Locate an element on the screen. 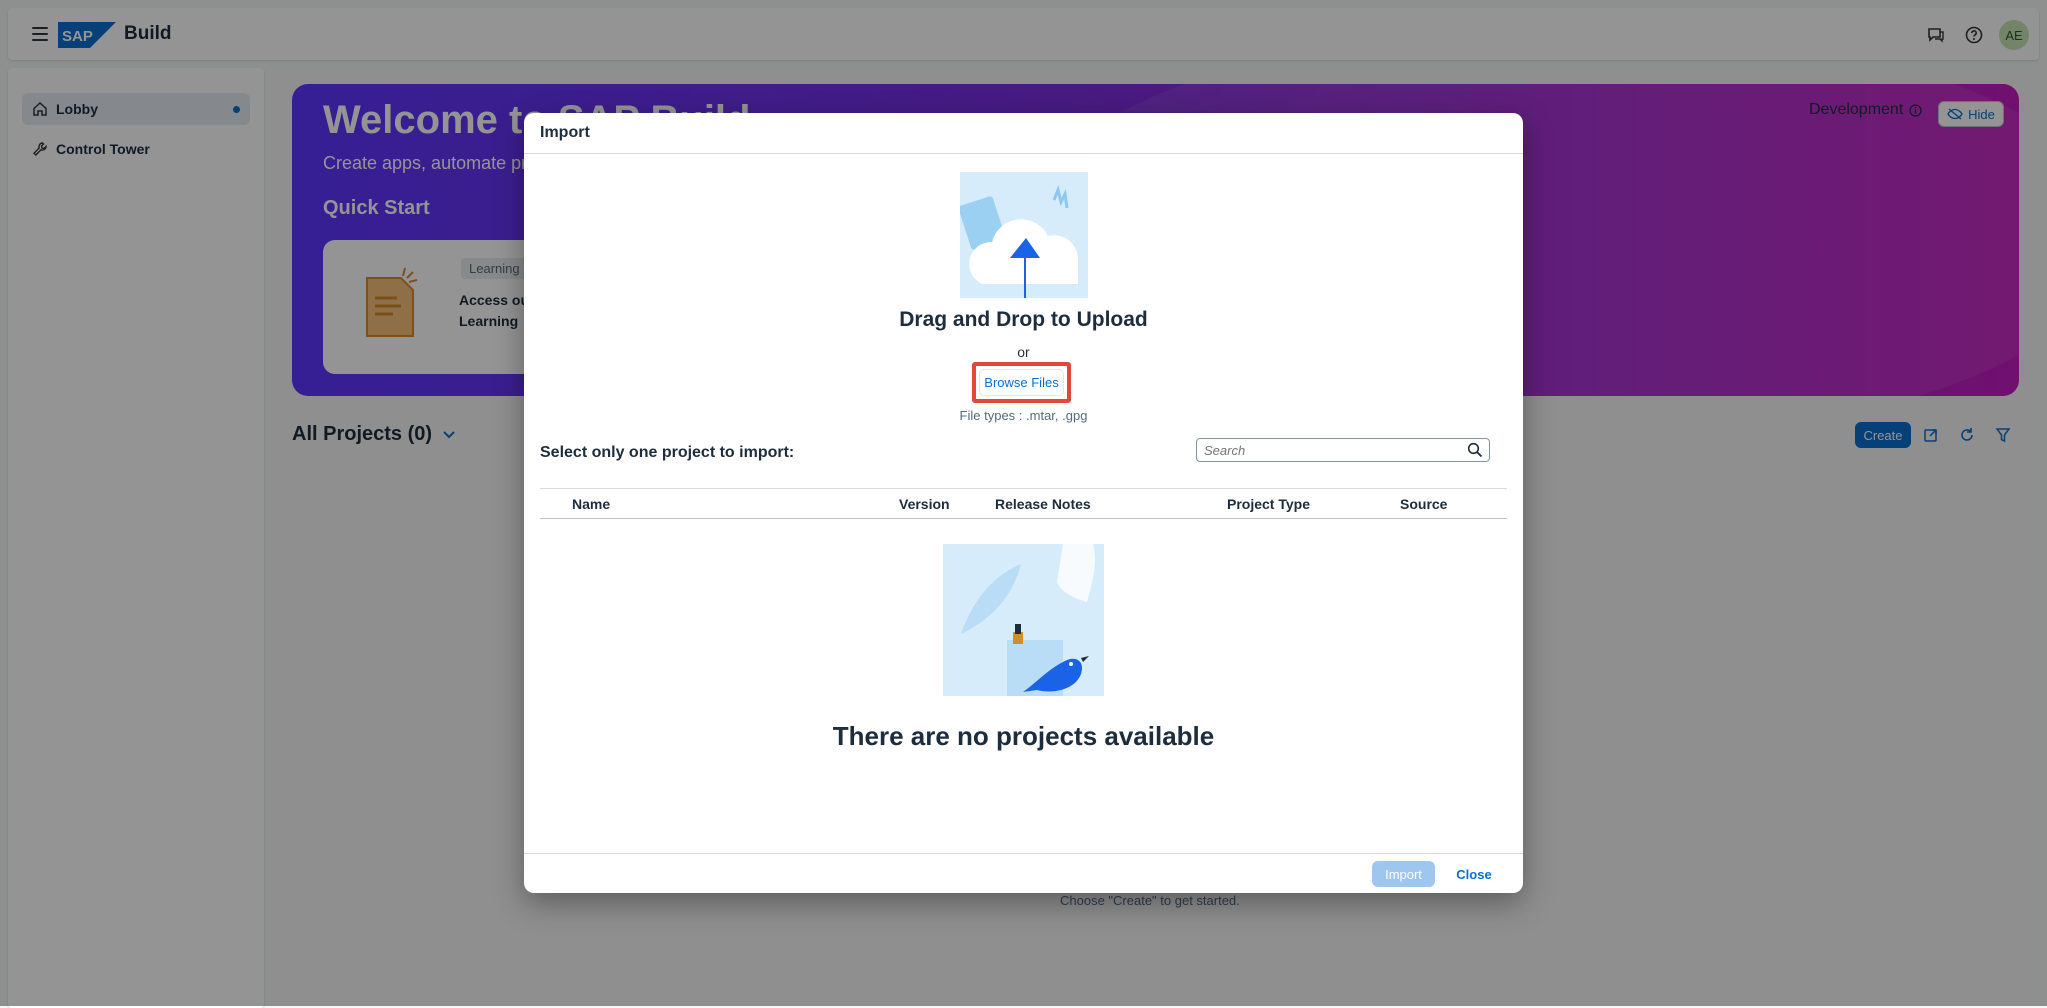 The image size is (2047, 1008). column-name: Name is located at coordinates (591, 504).